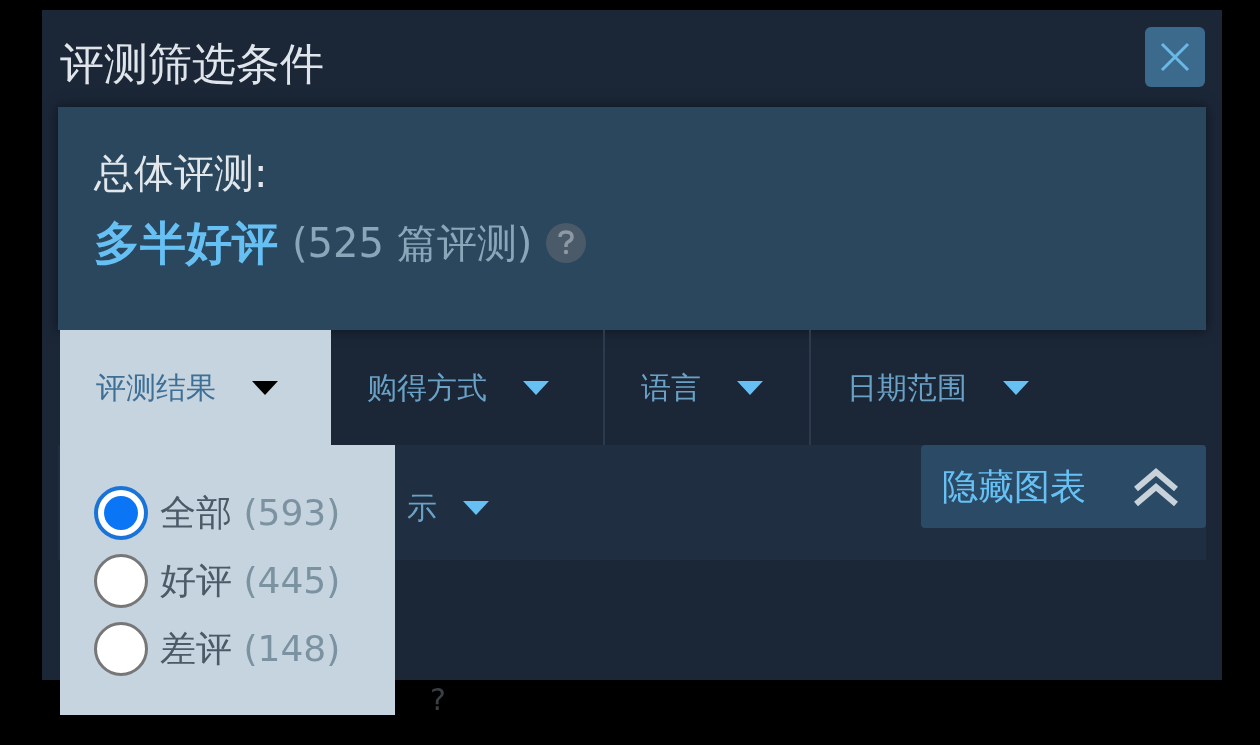  What do you see at coordinates (192, 64) in the screenshot?
I see `dialog-title: 评测筛选条件` at bounding box center [192, 64].